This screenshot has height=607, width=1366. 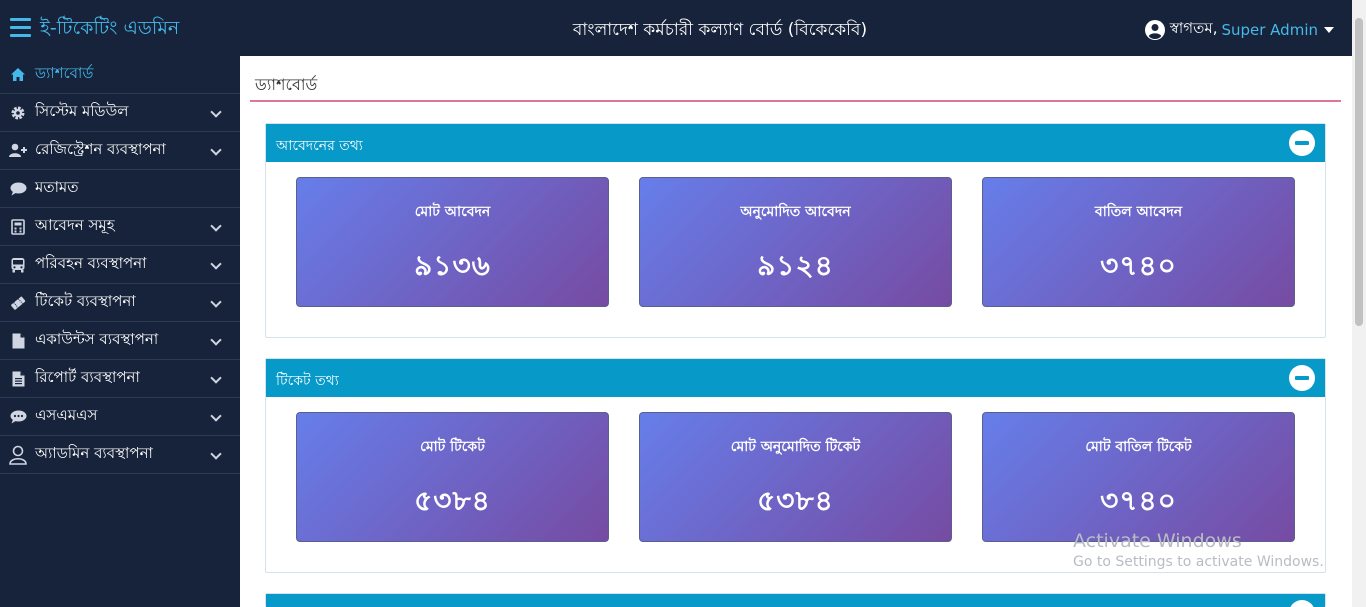 What do you see at coordinates (91, 263) in the screenshot?
I see `sidebar-item-label: পরিবহন ব্যবস্থাপনা` at bounding box center [91, 263].